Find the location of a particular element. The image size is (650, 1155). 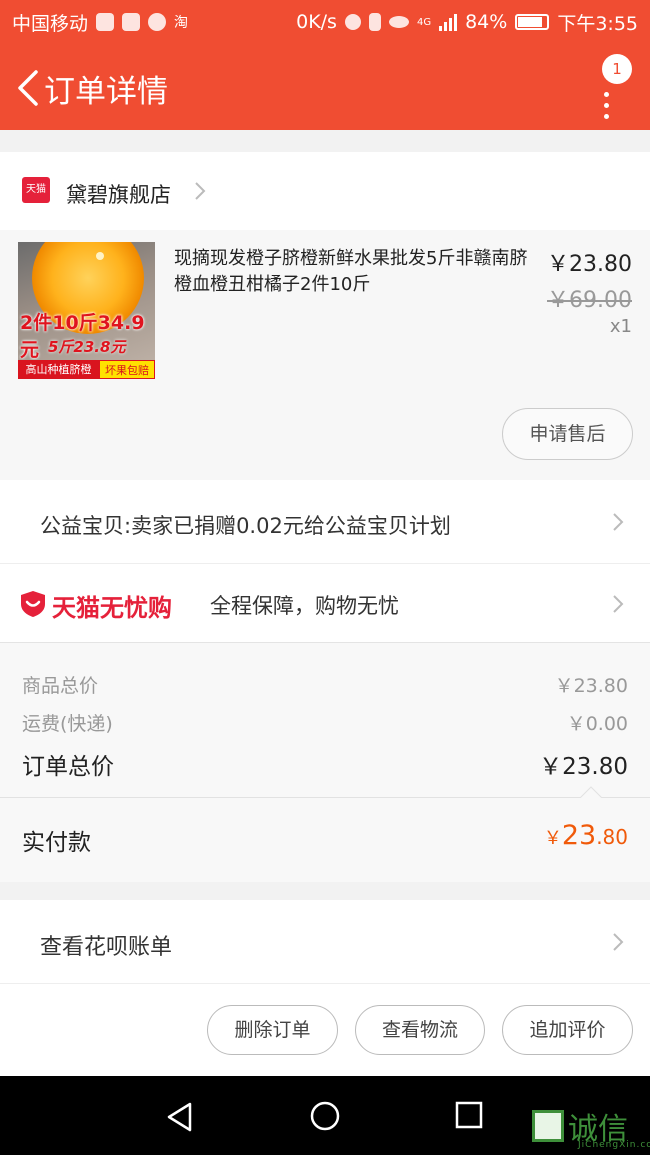

order-total-value: ￥23.80 is located at coordinates (583, 767).